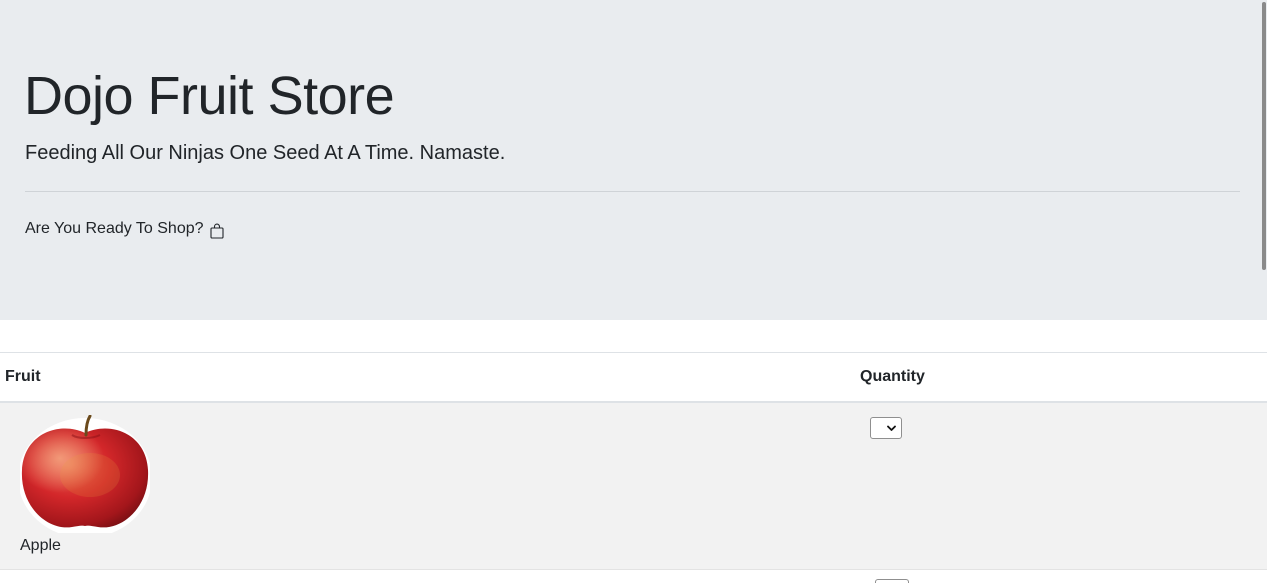 Image resolution: width=1267 pixels, height=583 pixels. Describe the element at coordinates (891, 428) in the screenshot. I see `chevron-down-icon` at that location.